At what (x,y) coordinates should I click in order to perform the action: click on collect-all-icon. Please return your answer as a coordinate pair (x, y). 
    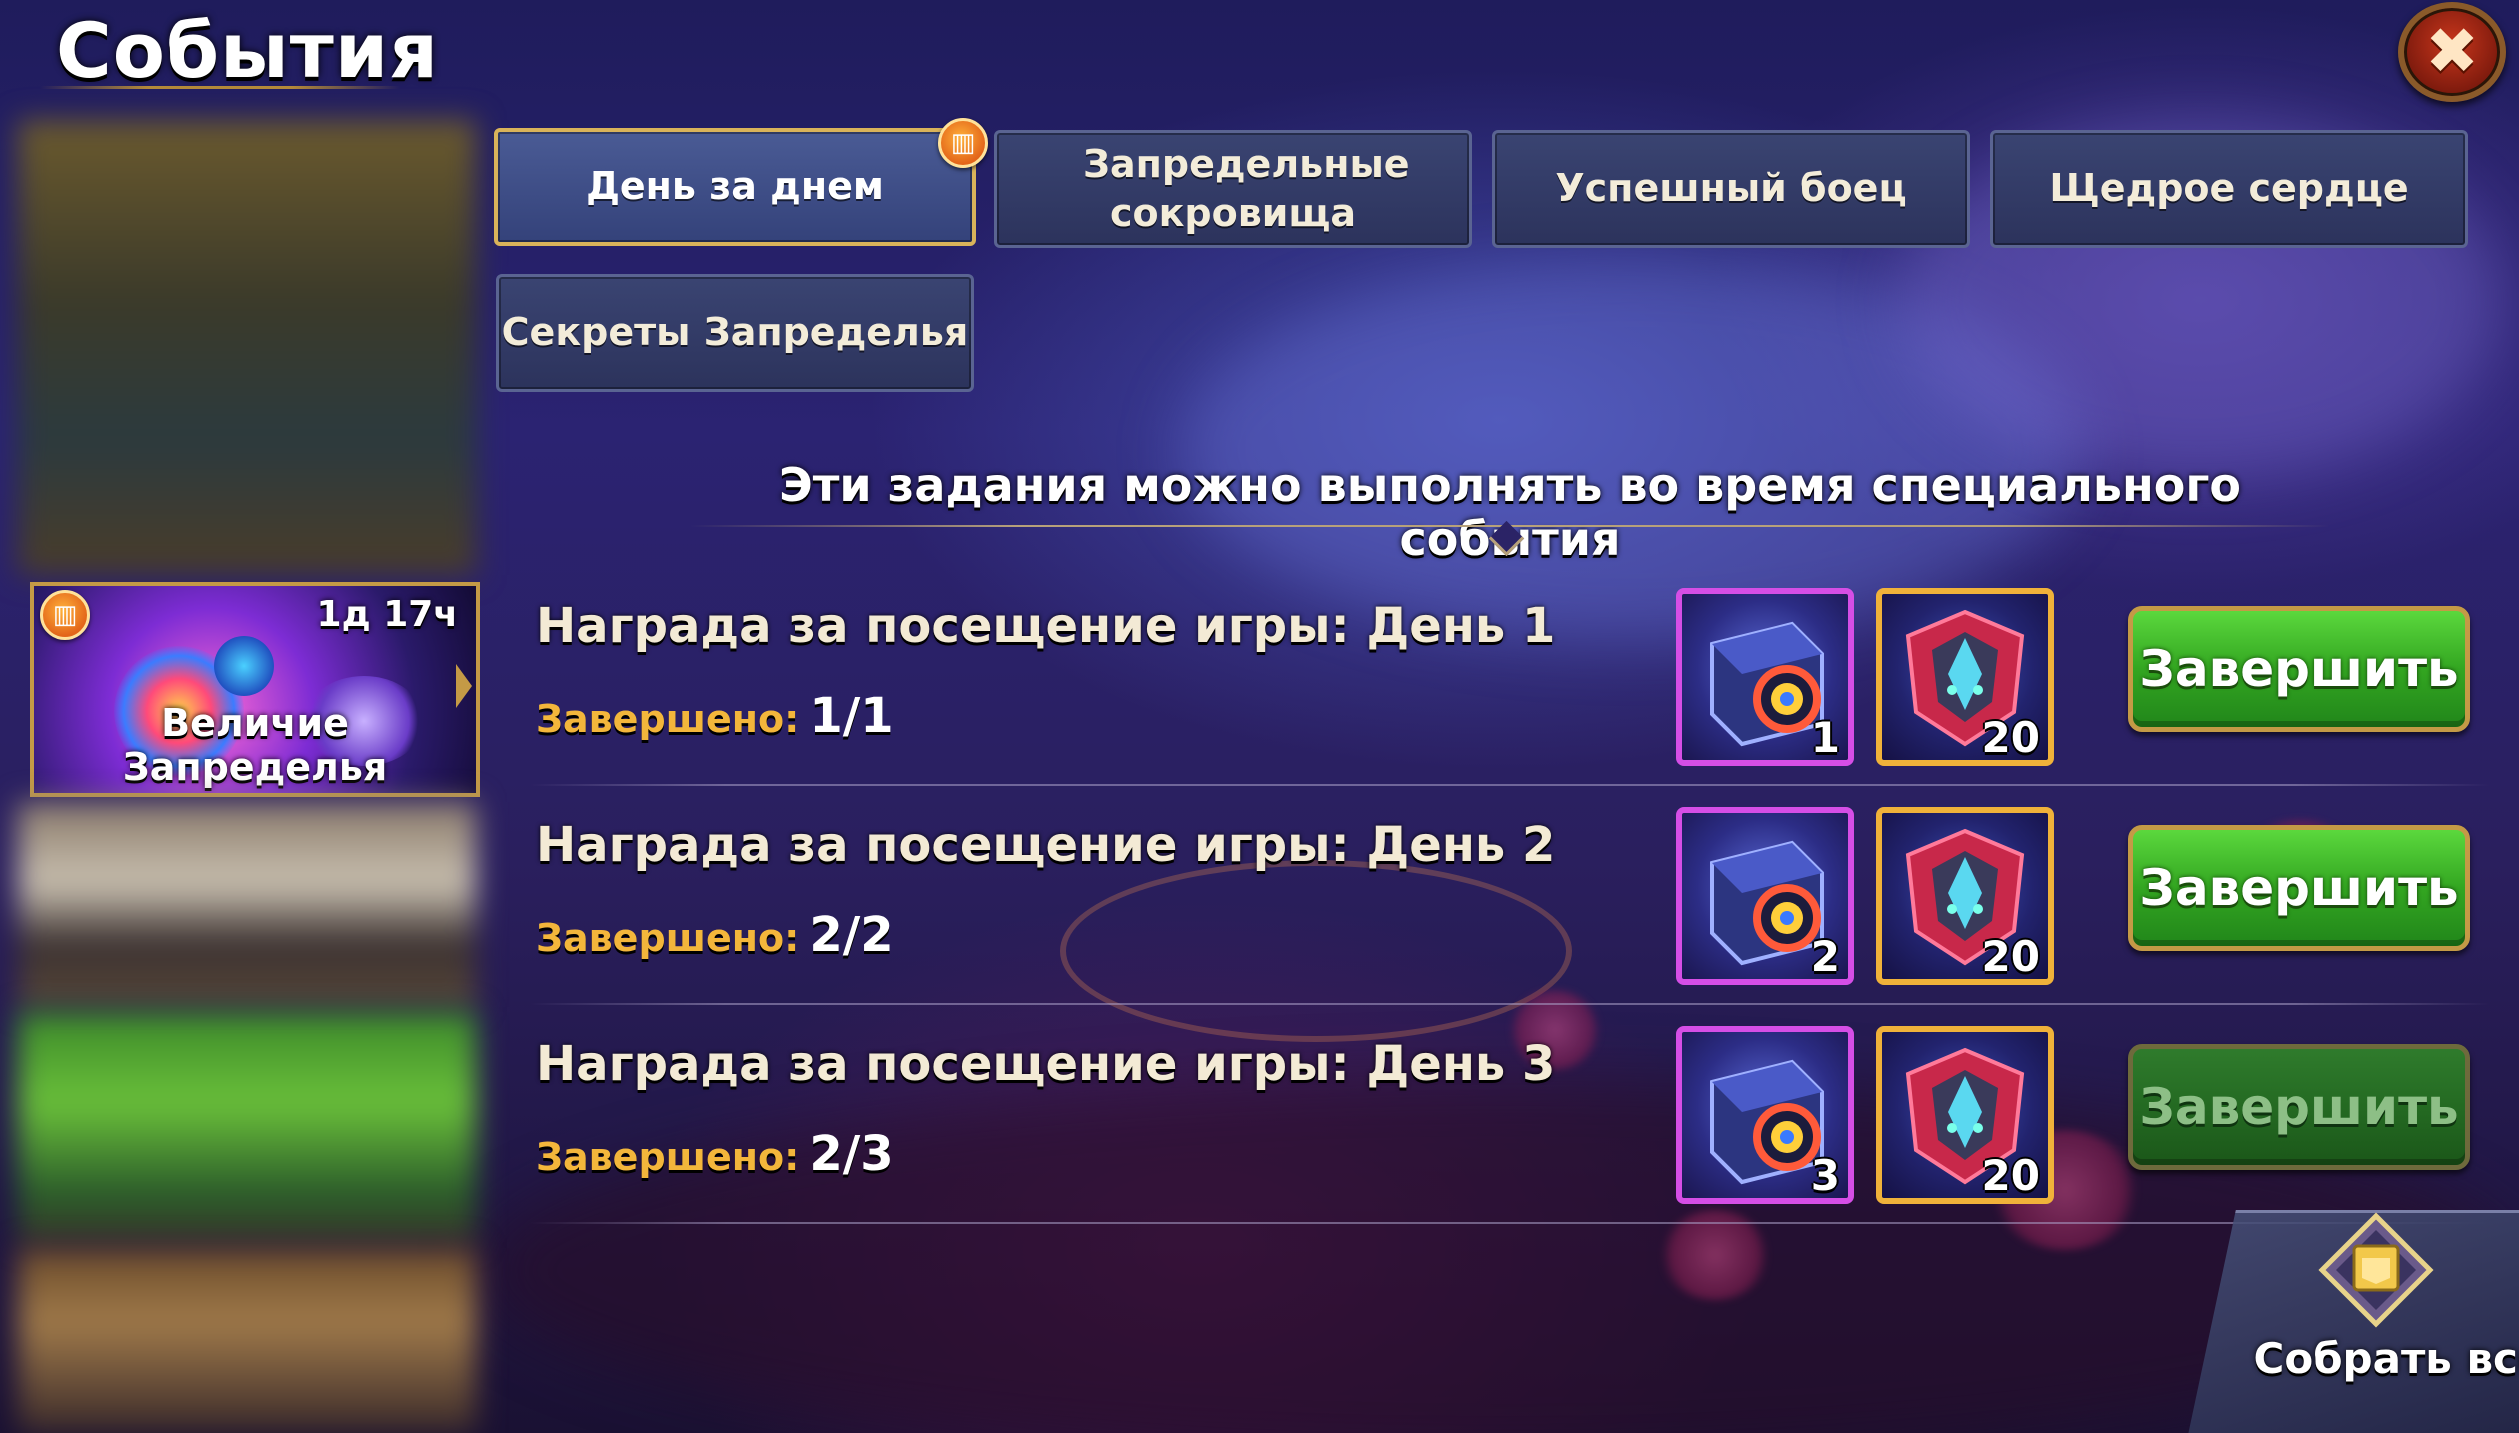
    Looking at the image, I should click on (2376, 1272).